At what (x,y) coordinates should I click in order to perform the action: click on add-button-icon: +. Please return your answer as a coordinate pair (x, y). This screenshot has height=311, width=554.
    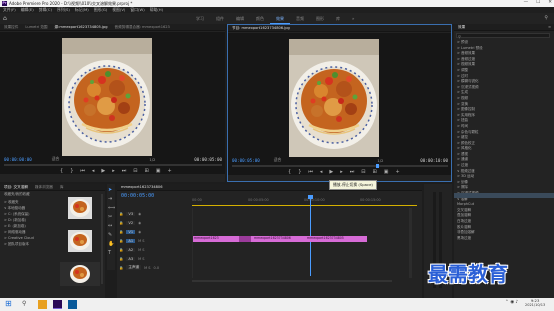
    Looking at the image, I should click on (169, 171).